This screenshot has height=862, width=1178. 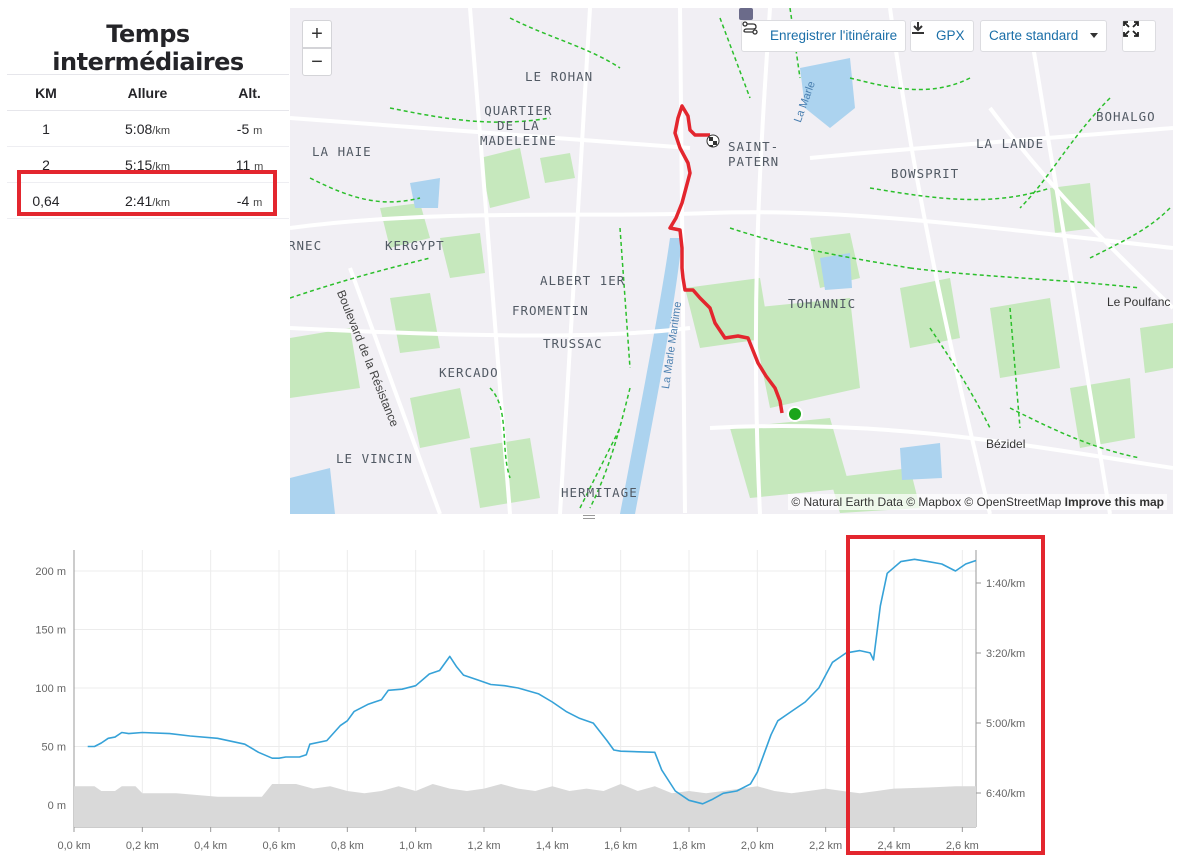 I want to click on split-highlight-box, so click(x=147, y=193).